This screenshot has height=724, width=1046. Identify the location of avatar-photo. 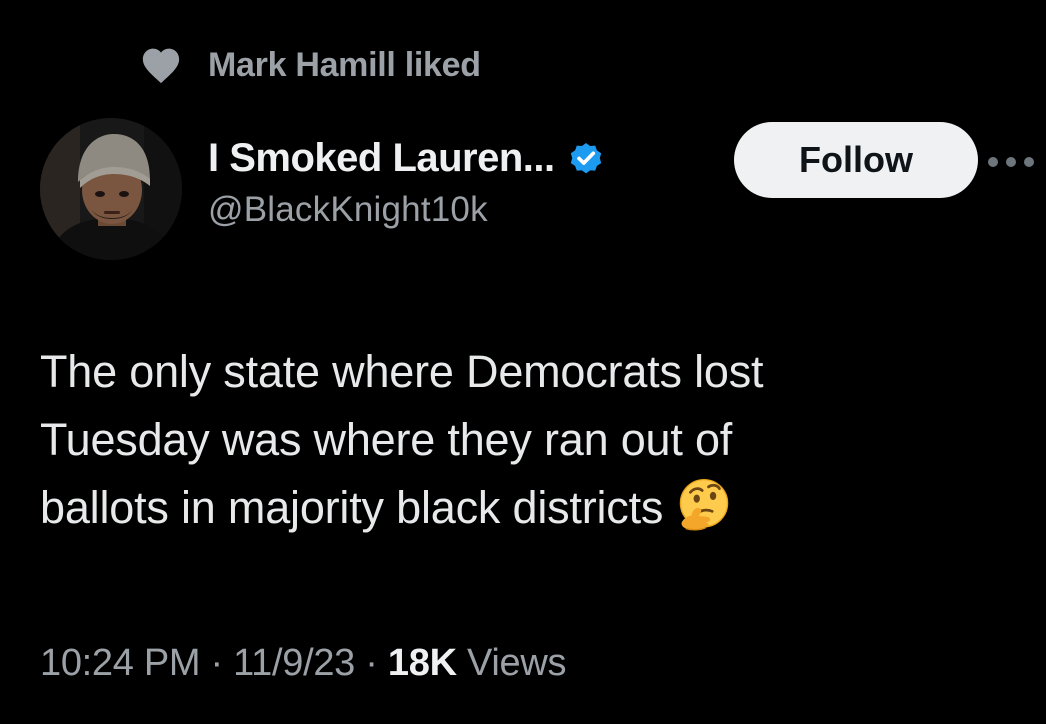
(111, 189).